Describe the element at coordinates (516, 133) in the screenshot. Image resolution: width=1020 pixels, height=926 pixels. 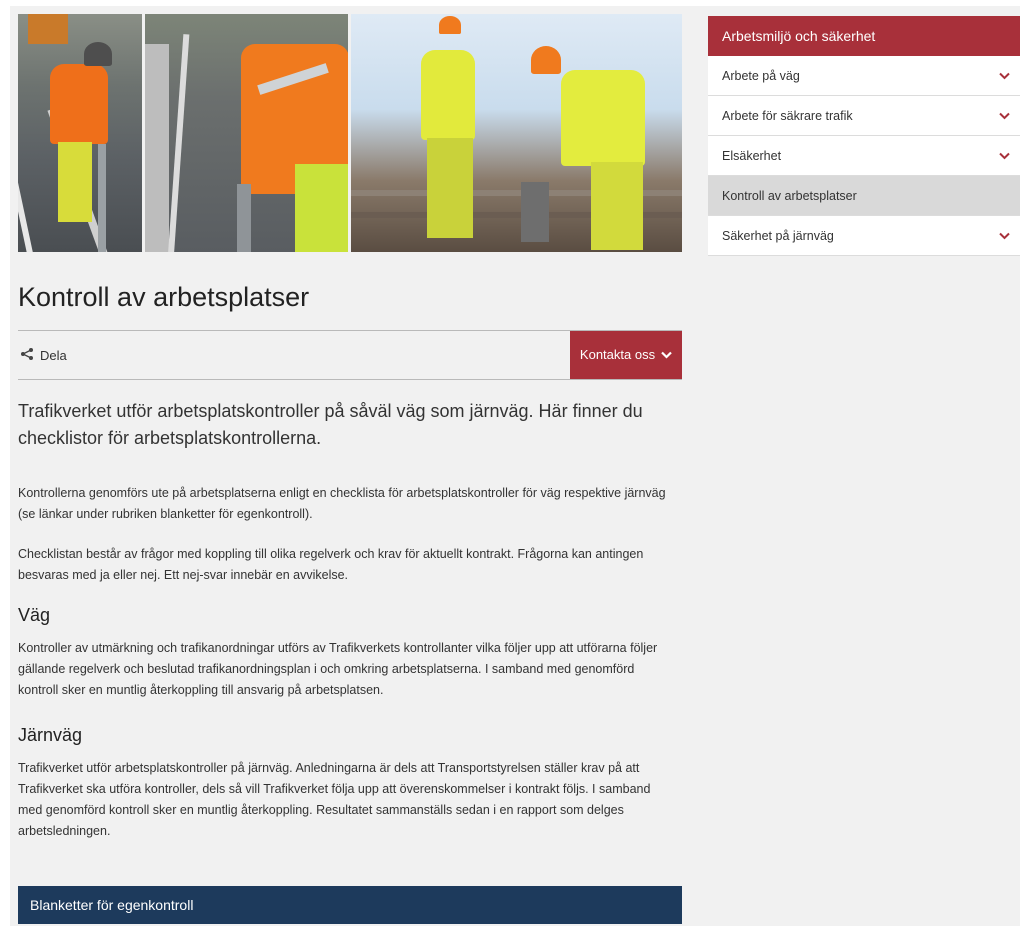
I see `hero-photo-railway-workers` at that location.